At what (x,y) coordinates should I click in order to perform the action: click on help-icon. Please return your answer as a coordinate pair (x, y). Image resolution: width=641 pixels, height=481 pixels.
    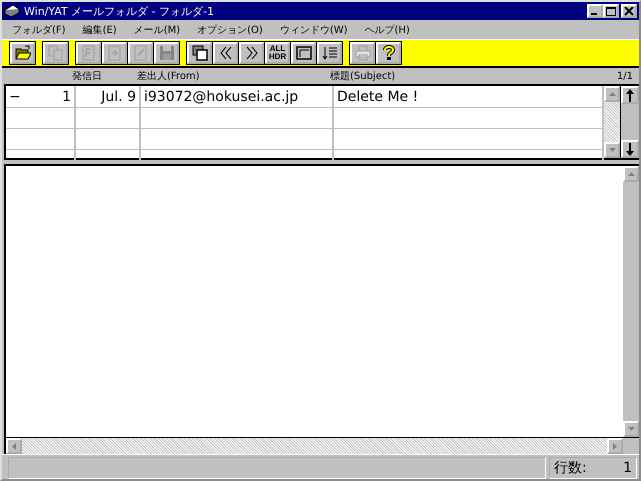
    Looking at the image, I should click on (388, 53).